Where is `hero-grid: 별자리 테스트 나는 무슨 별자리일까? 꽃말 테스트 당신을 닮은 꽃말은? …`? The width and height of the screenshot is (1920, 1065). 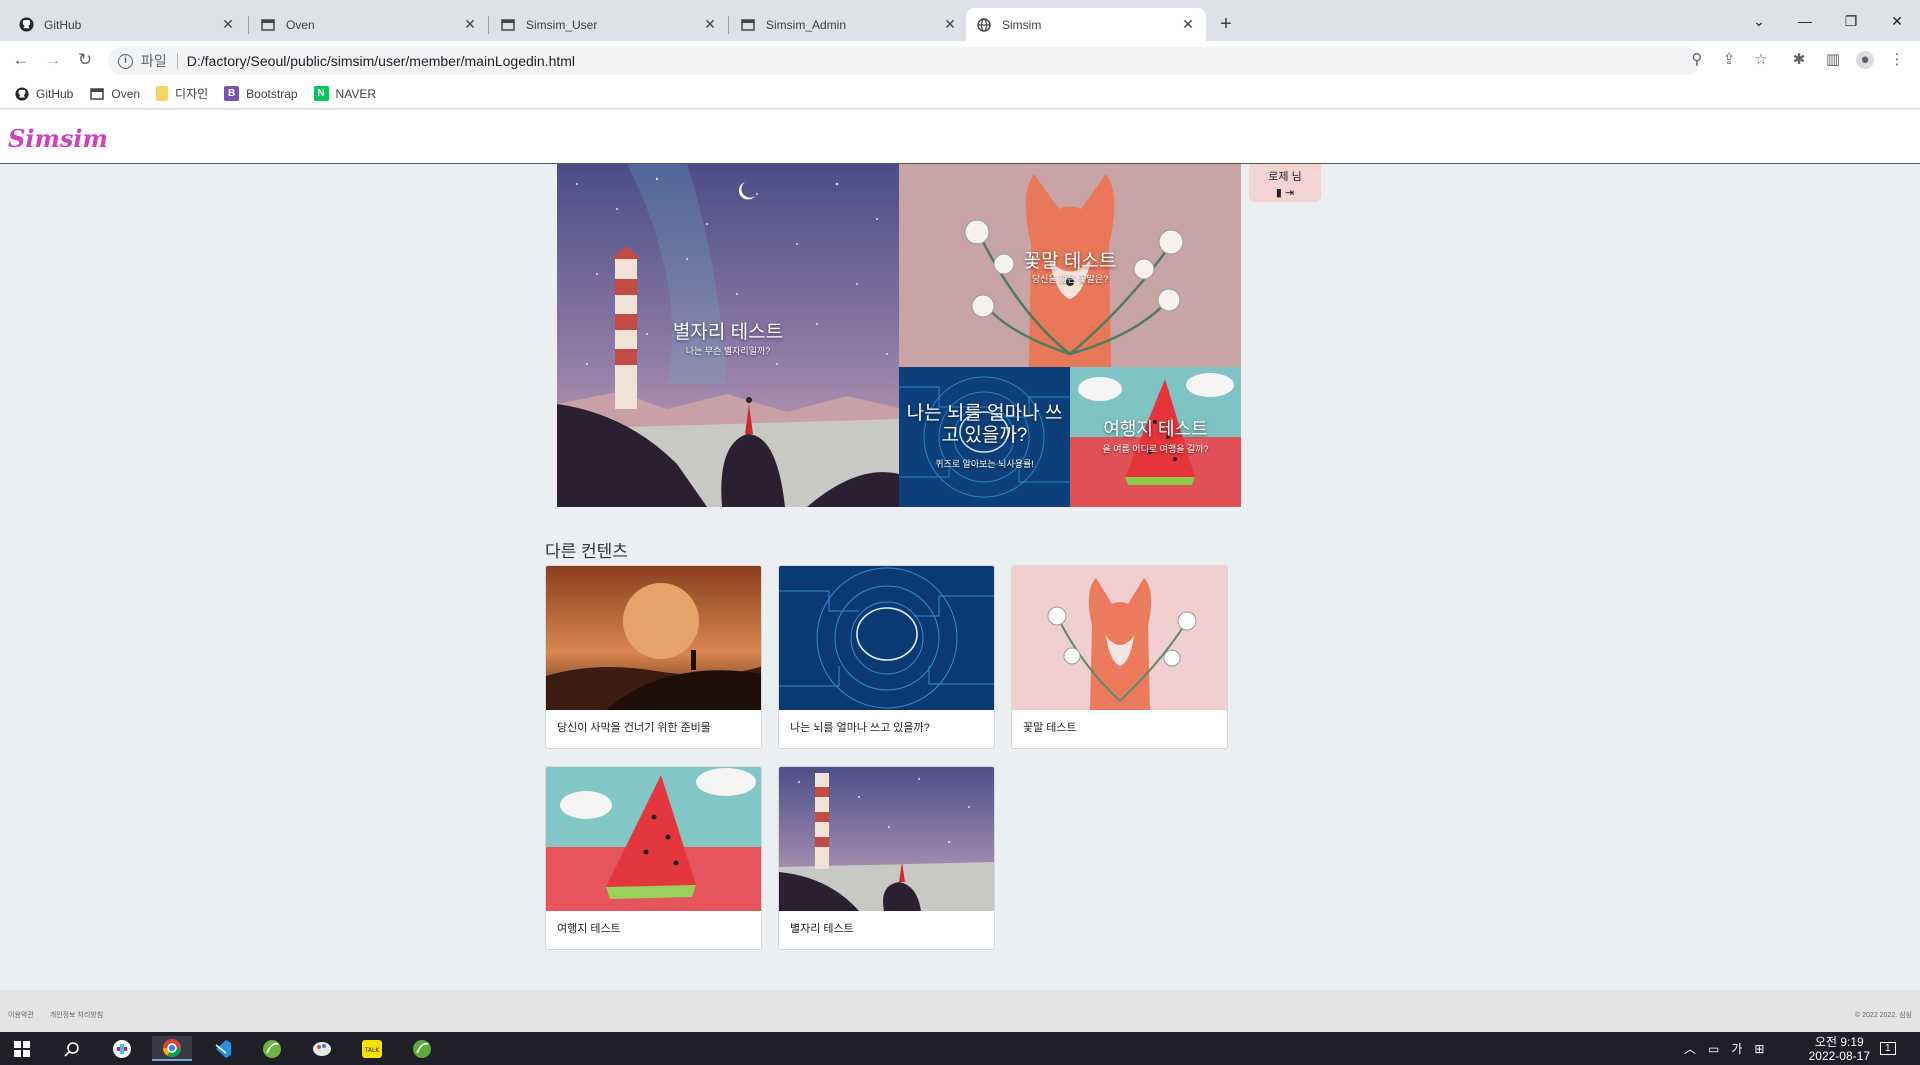 hero-grid: 별자리 테스트 나는 무슨 별자리일까? 꽃말 테스트 당신을 닮은 꽃말은? … is located at coordinates (899, 335).